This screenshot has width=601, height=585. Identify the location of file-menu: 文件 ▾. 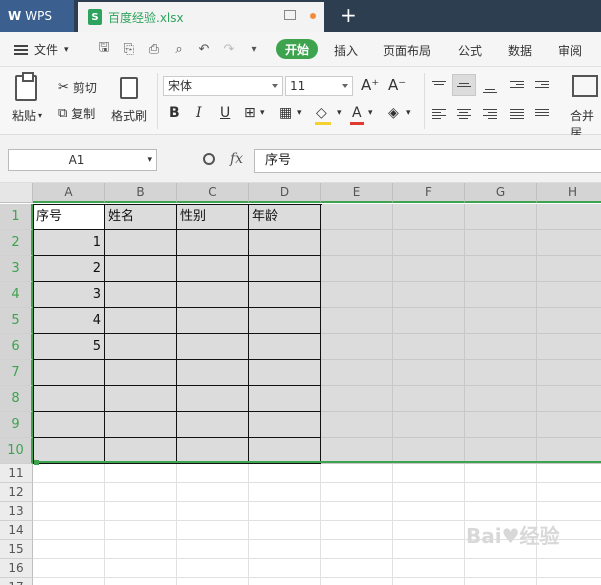
(41, 49).